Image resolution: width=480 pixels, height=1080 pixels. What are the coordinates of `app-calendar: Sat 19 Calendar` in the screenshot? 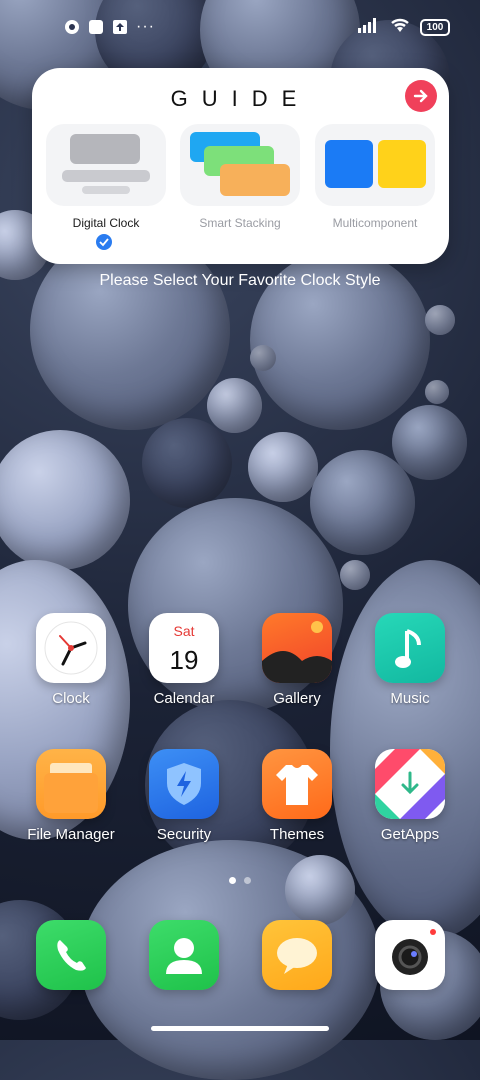 It's located at (184, 660).